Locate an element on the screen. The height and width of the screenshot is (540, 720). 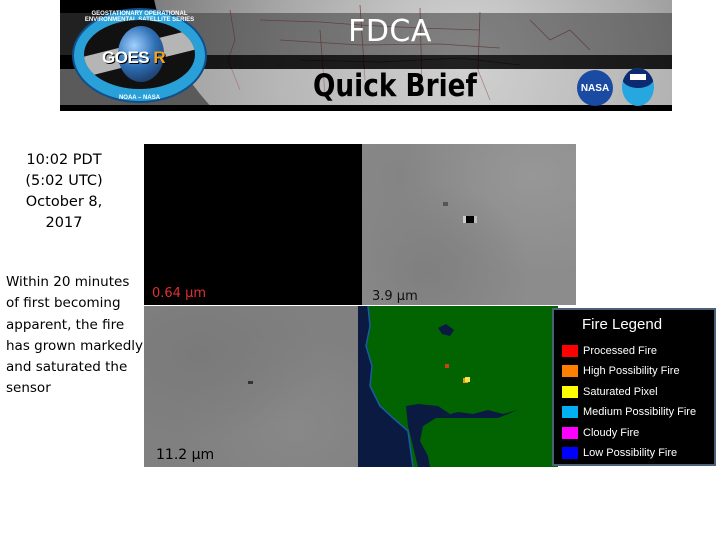
legend-label: High Possibility Fire is located at coordinates (631, 371).